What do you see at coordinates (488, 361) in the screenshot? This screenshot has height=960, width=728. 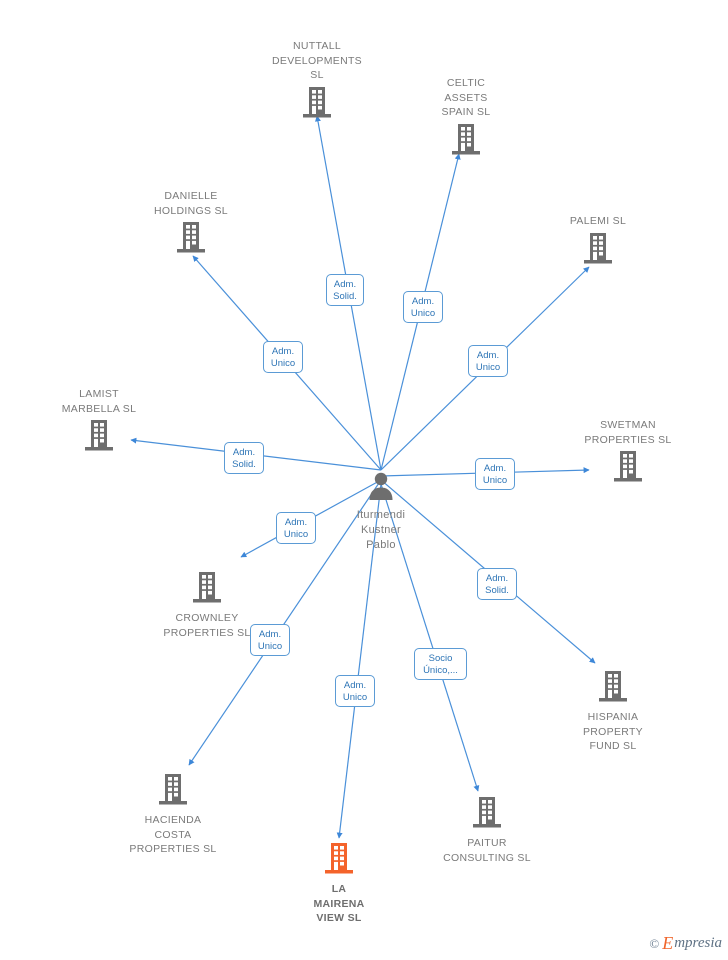 I see `edge-label-palemi: Adm. Unico` at bounding box center [488, 361].